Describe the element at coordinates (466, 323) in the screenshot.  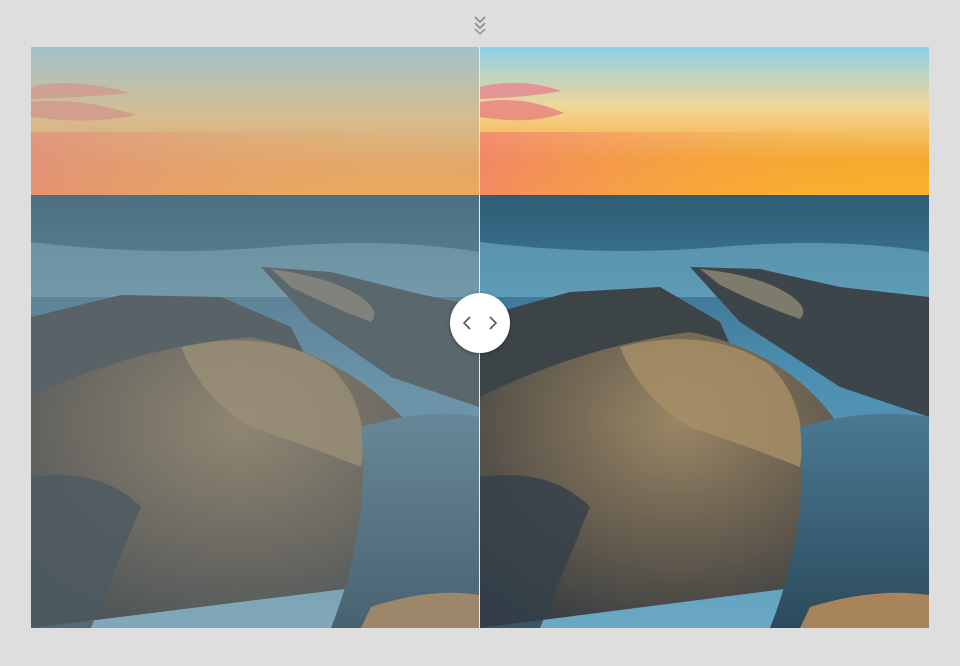
I see `chevron-left-icon` at that location.